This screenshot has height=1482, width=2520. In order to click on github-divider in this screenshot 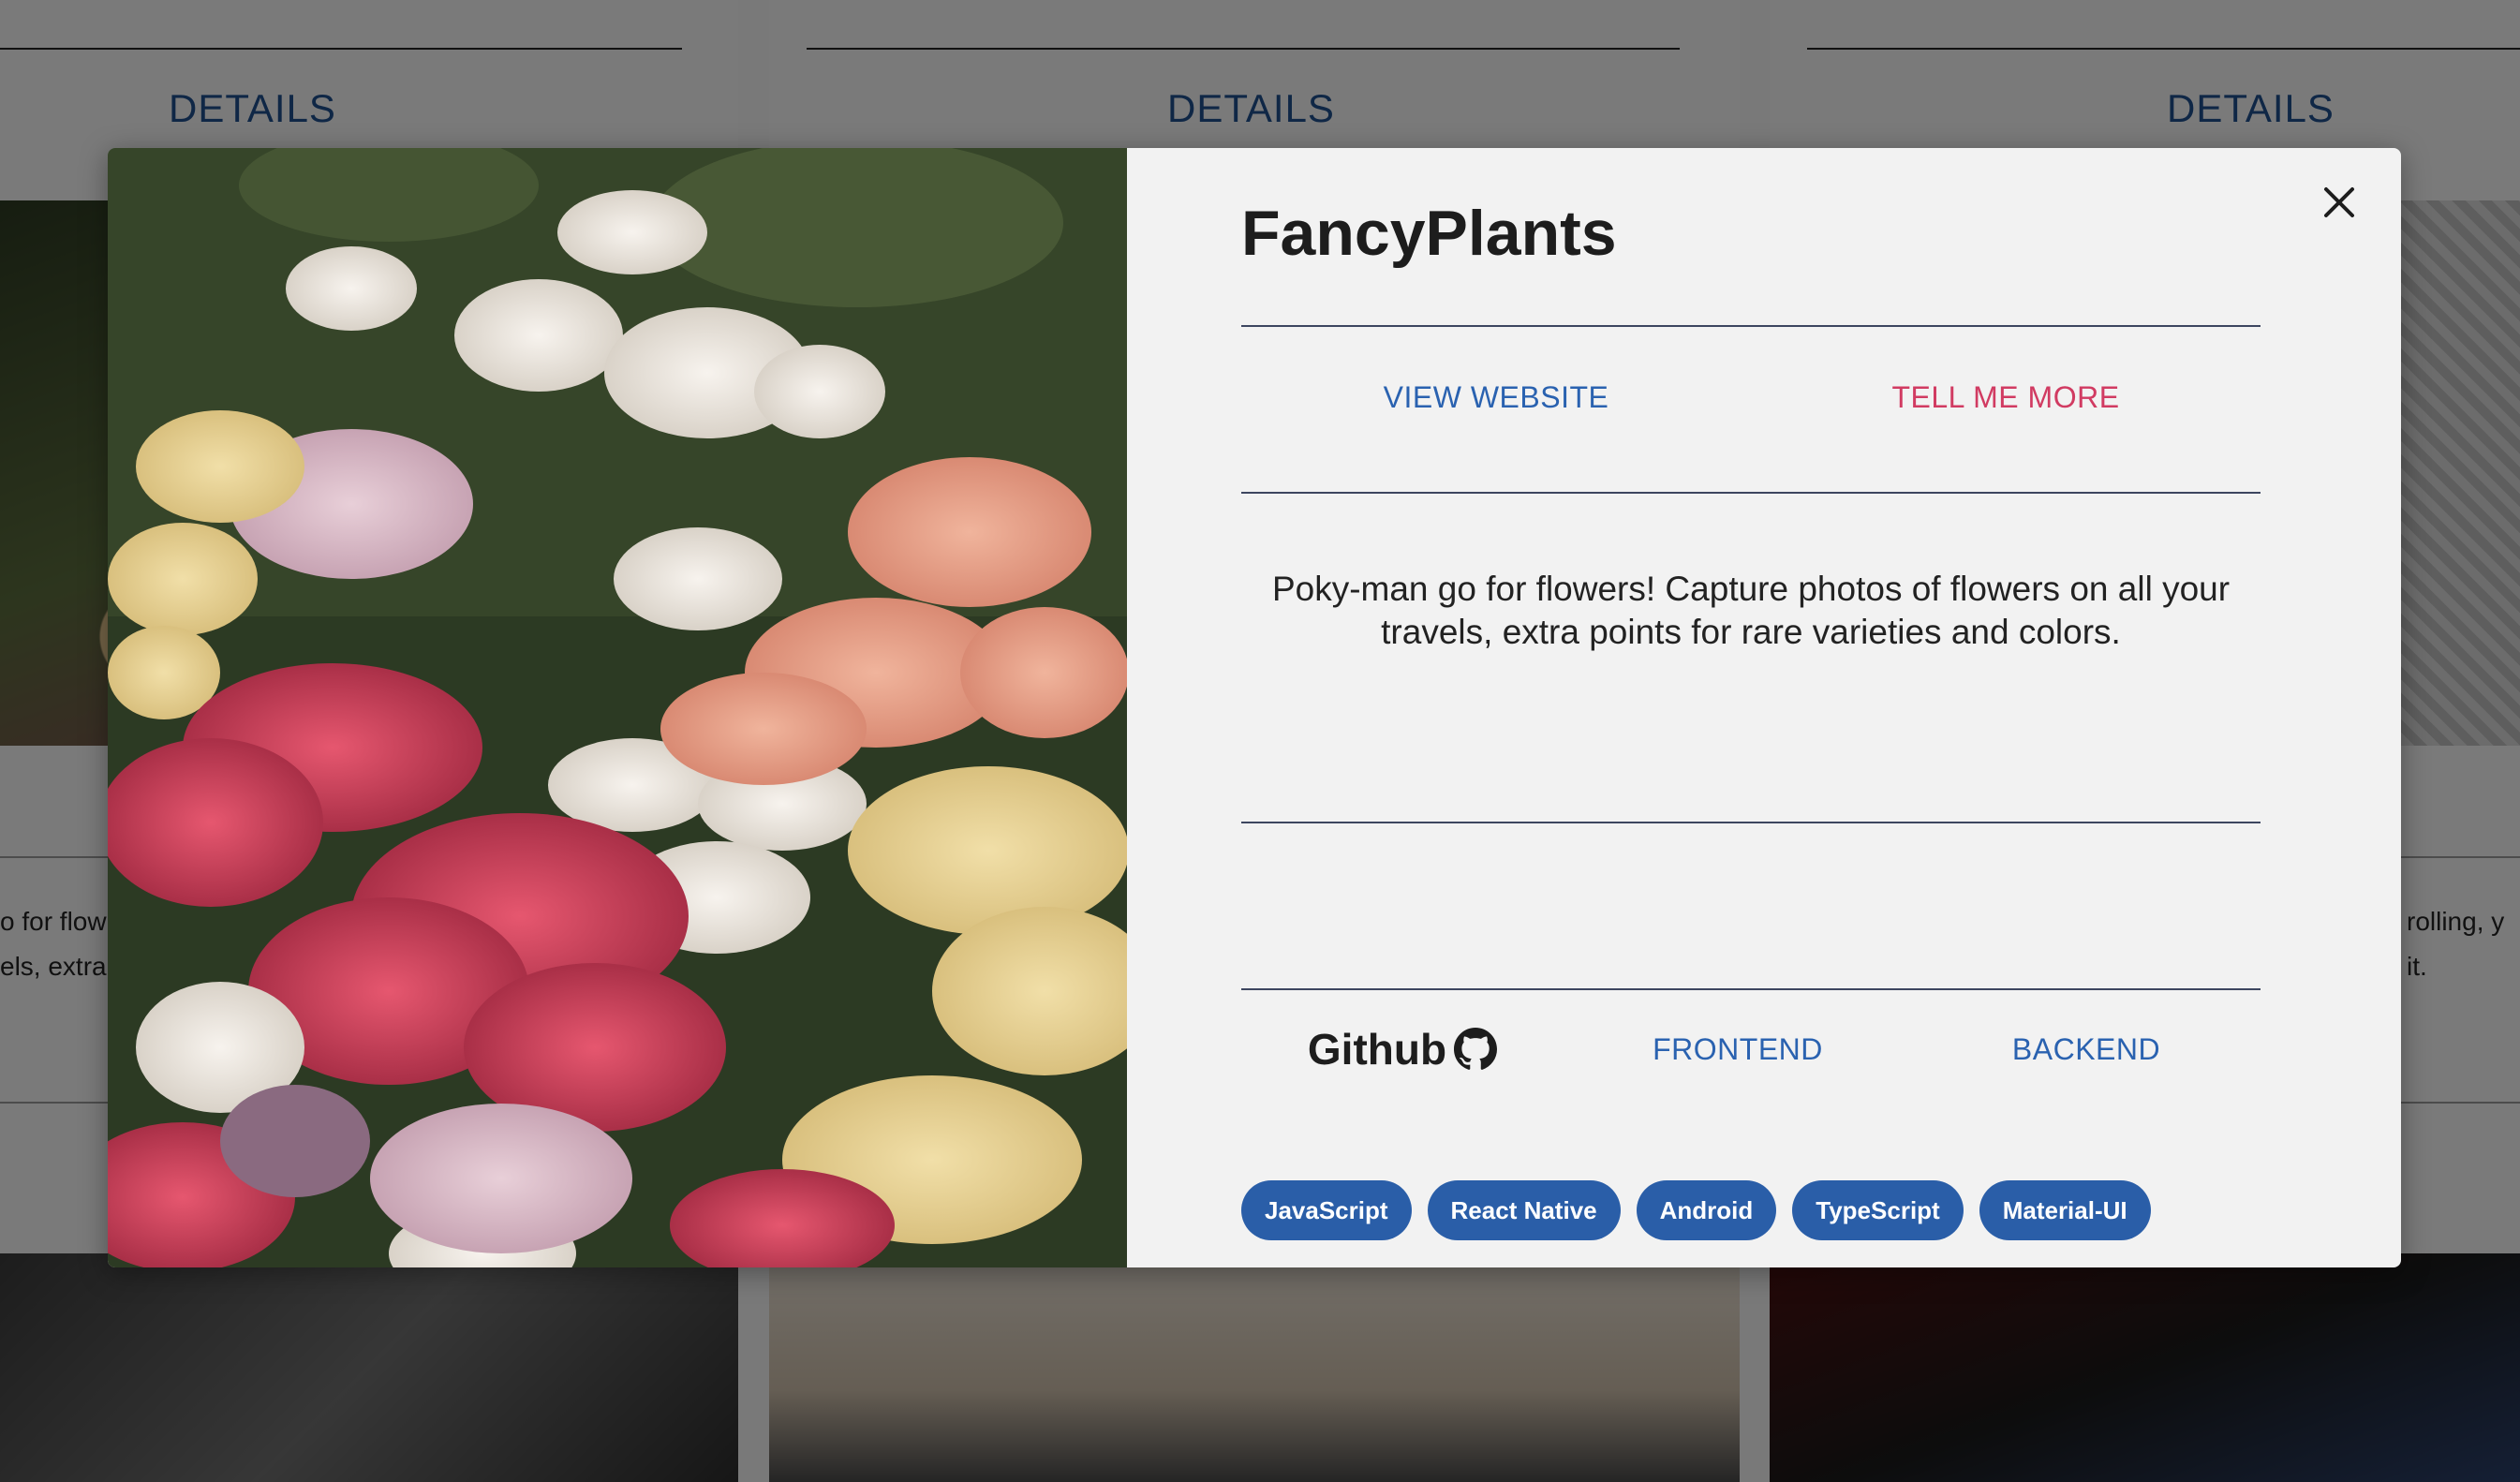, I will do `click(1751, 989)`.